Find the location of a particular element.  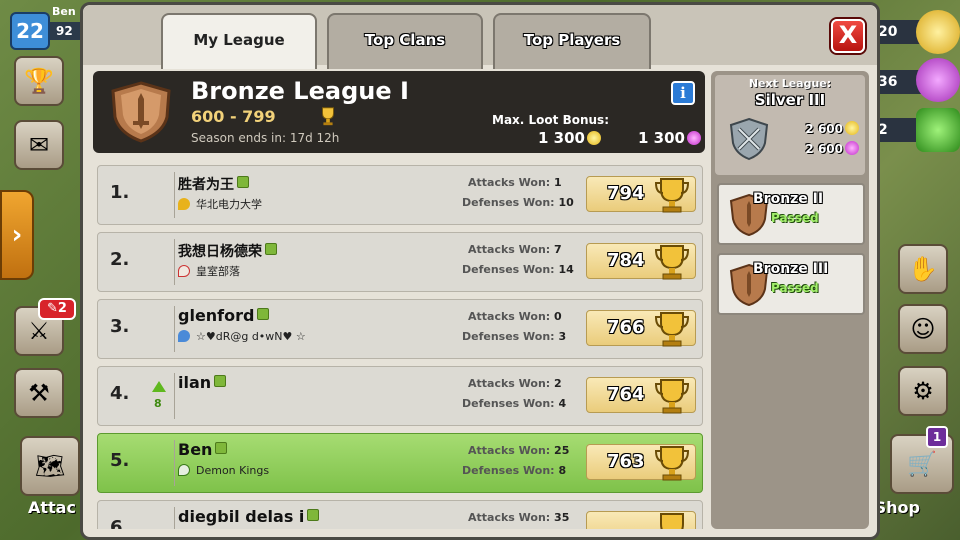

tab-my-league: My League is located at coordinates (239, 41).